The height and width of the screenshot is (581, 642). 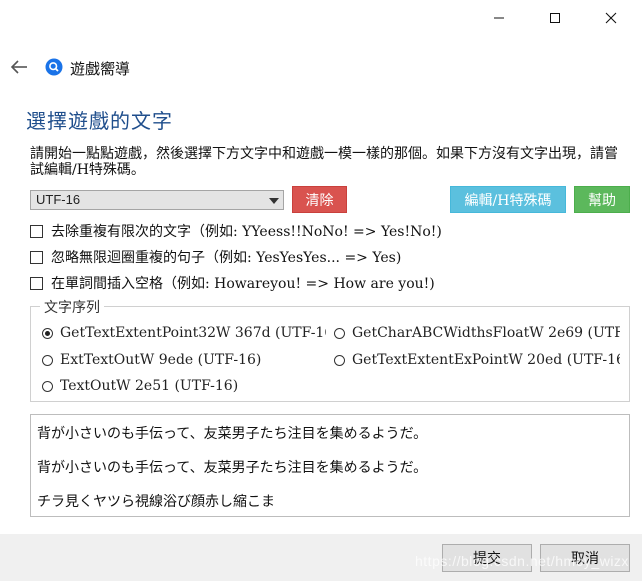 I want to click on chevron-down-icon, so click(x=274, y=201).